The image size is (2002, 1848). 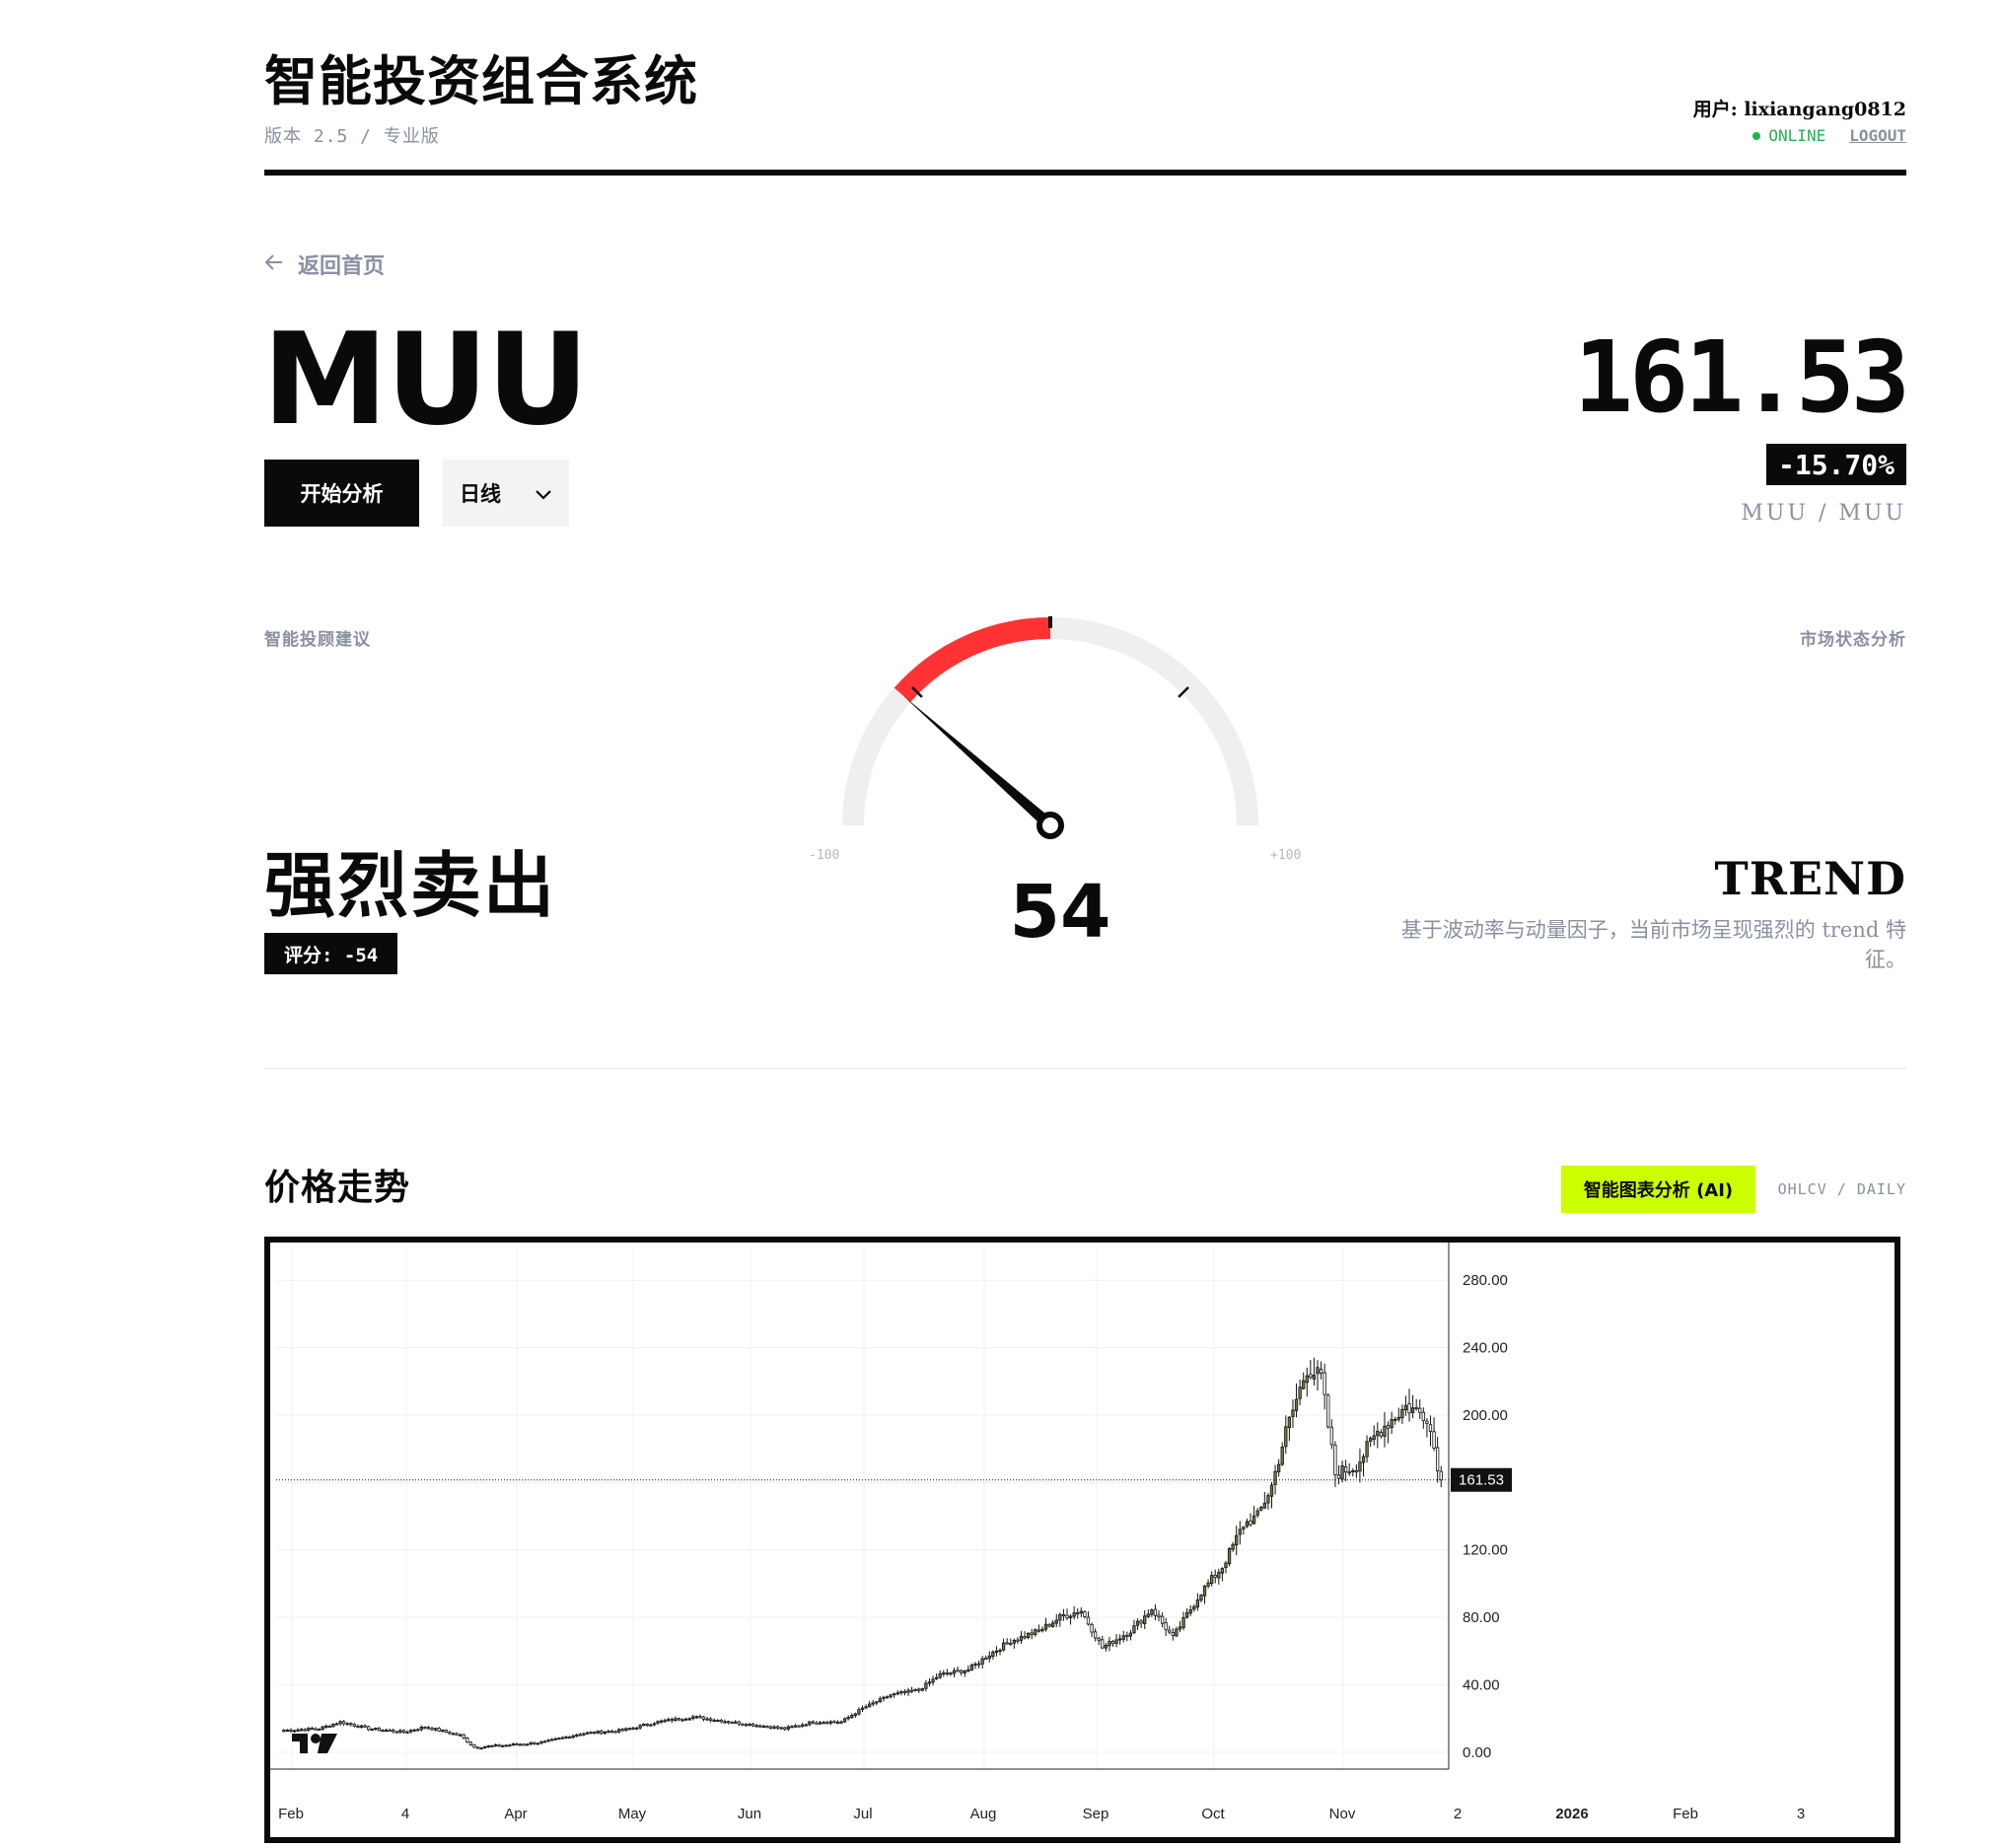 What do you see at coordinates (749, 1814) in the screenshot?
I see `x-tick-label: Jun` at bounding box center [749, 1814].